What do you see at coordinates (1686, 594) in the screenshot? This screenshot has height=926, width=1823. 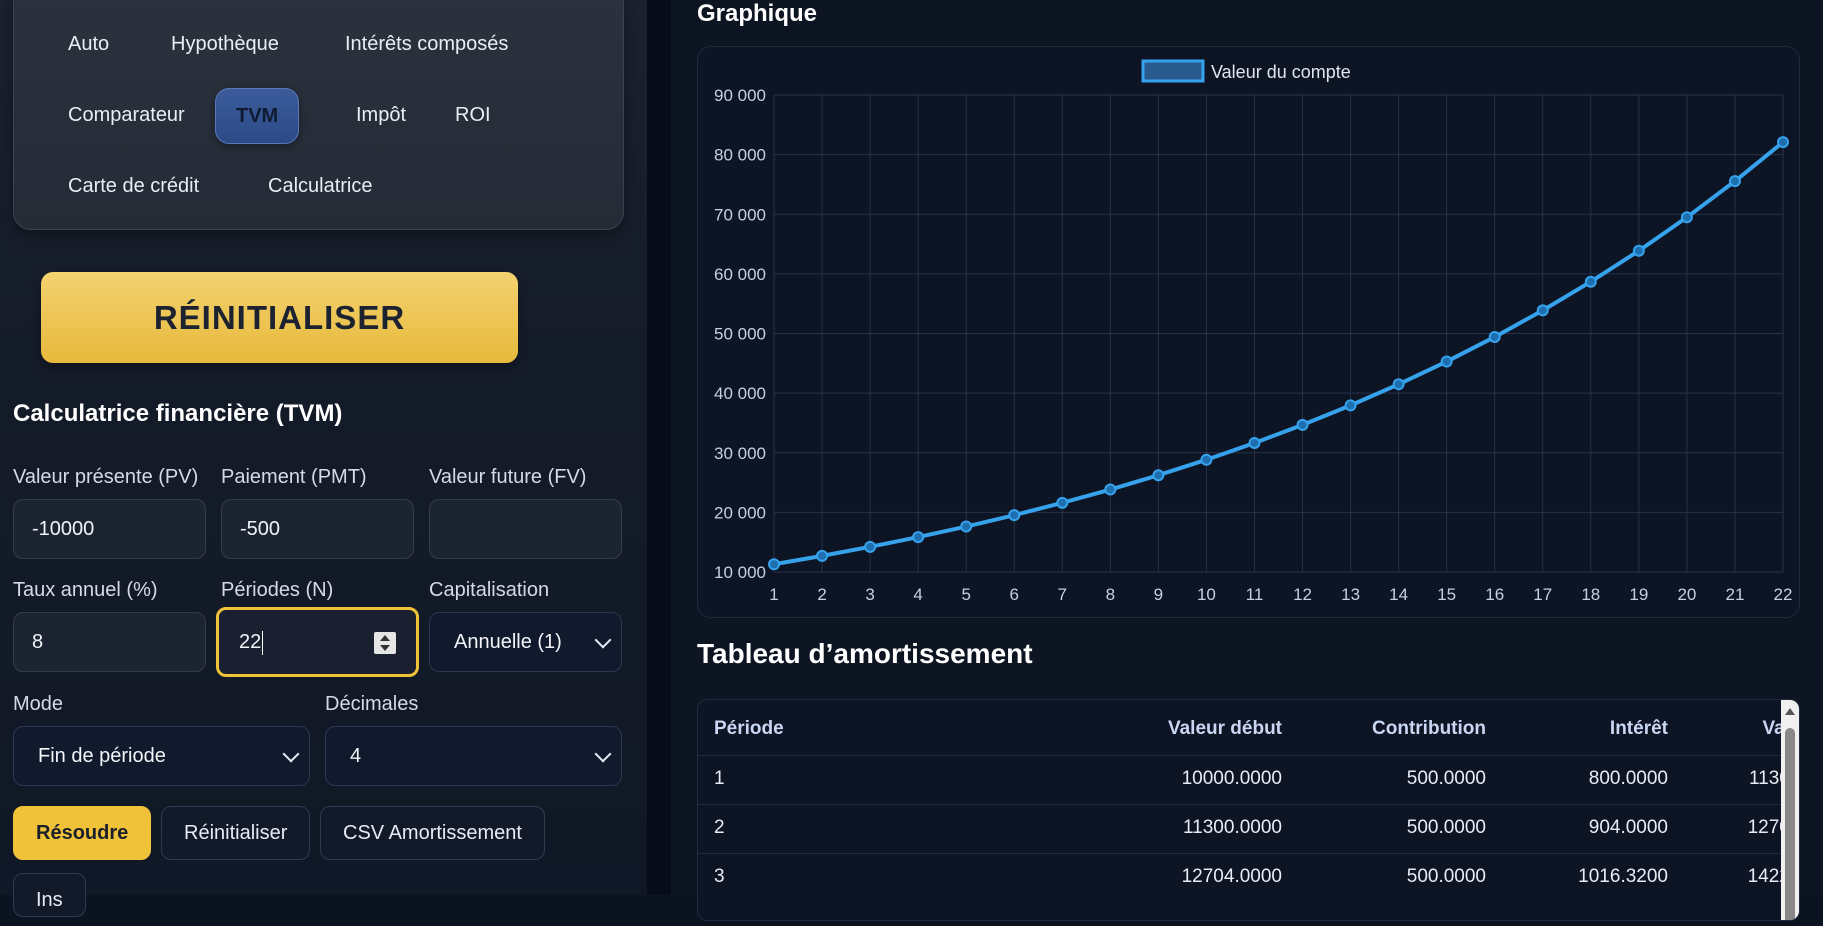 I see `x-tick-label: 20` at bounding box center [1686, 594].